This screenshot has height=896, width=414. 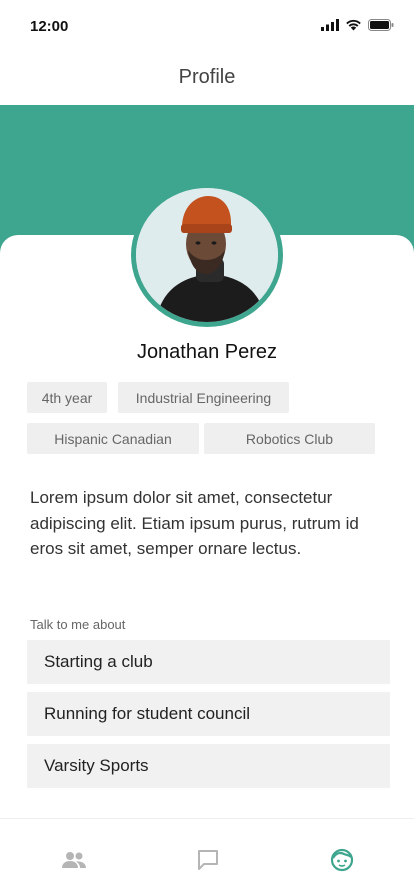 What do you see at coordinates (49, 26) in the screenshot?
I see `status-time: 12:00` at bounding box center [49, 26].